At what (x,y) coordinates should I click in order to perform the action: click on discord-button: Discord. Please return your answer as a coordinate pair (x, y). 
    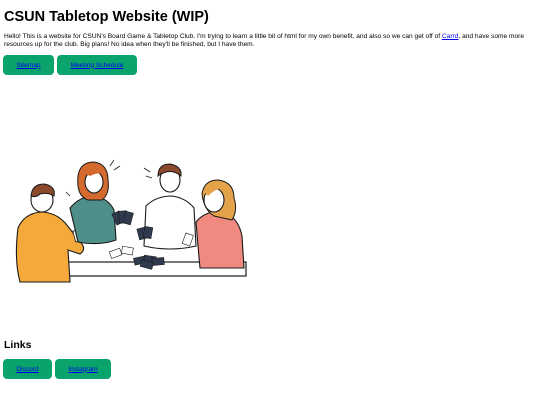
    Looking at the image, I should click on (27, 369).